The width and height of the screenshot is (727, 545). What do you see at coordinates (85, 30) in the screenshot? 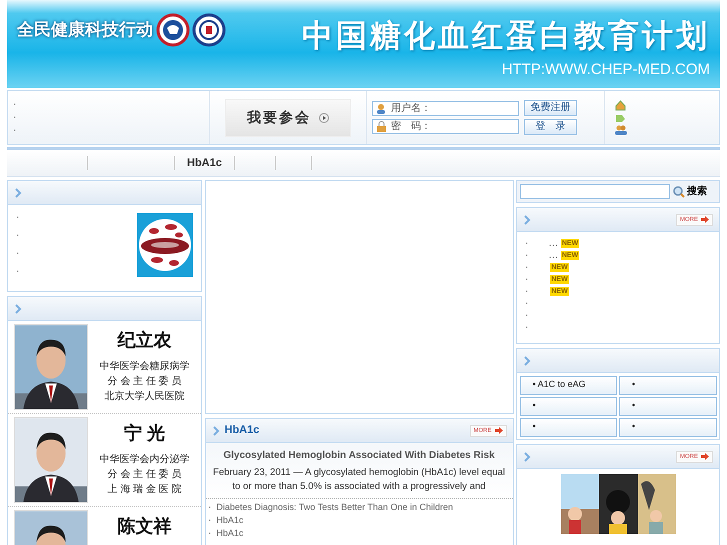
I see `slogan: 全民健康科技行动` at bounding box center [85, 30].